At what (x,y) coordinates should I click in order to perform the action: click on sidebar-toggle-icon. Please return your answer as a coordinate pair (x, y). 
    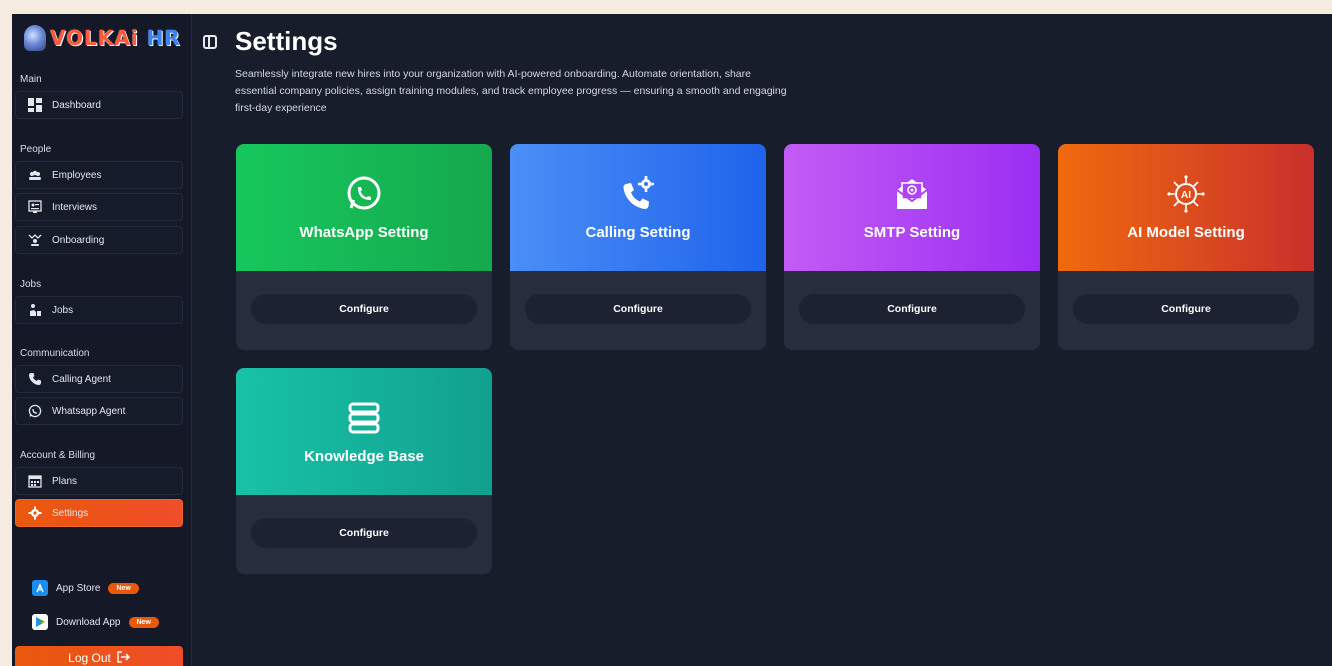
    Looking at the image, I should click on (210, 42).